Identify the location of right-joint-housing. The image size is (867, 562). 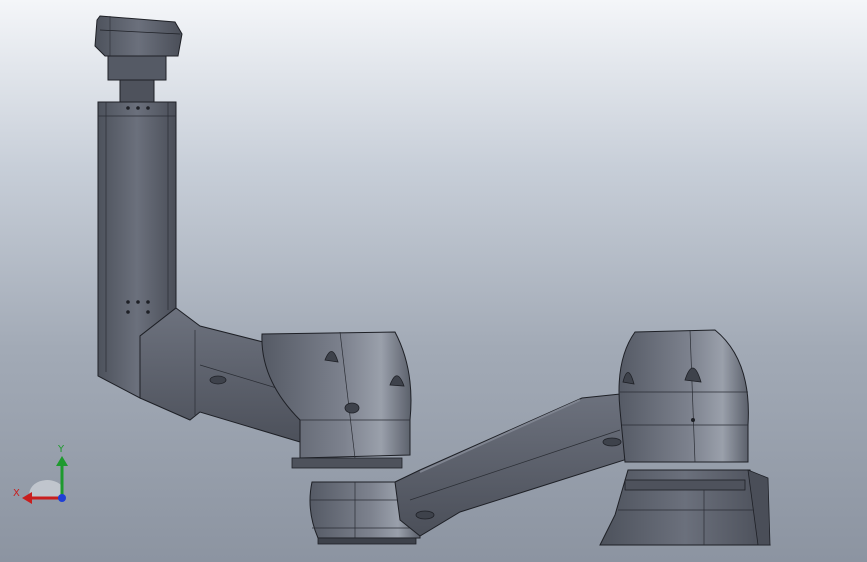
(683, 396).